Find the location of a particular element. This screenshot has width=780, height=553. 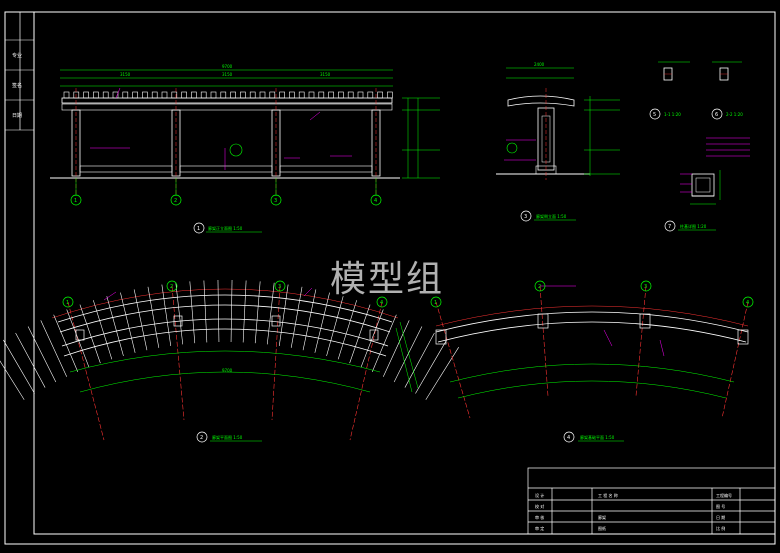

tb-right-label: 比 例 is located at coordinates (720, 528).